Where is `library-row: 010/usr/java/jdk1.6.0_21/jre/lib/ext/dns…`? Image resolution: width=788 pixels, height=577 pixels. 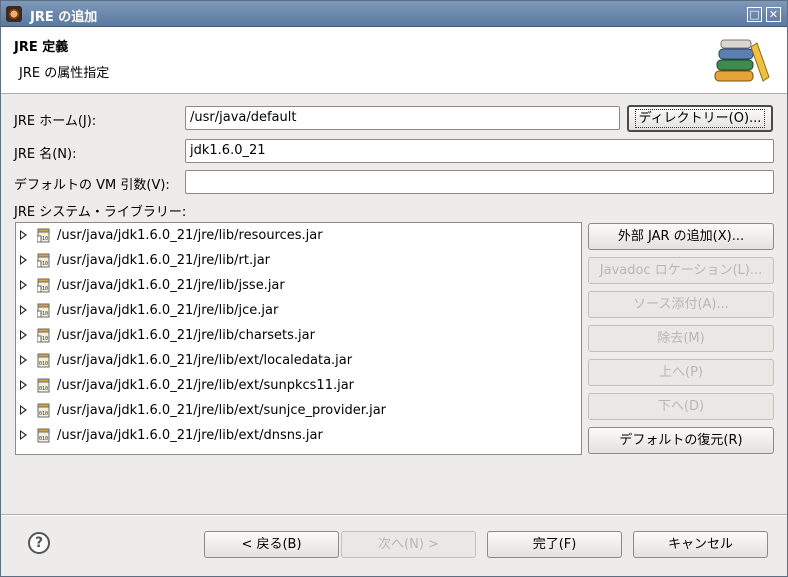 library-row: 010/usr/java/jdk1.6.0_21/jre/lib/ext/dns… is located at coordinates (298, 436).